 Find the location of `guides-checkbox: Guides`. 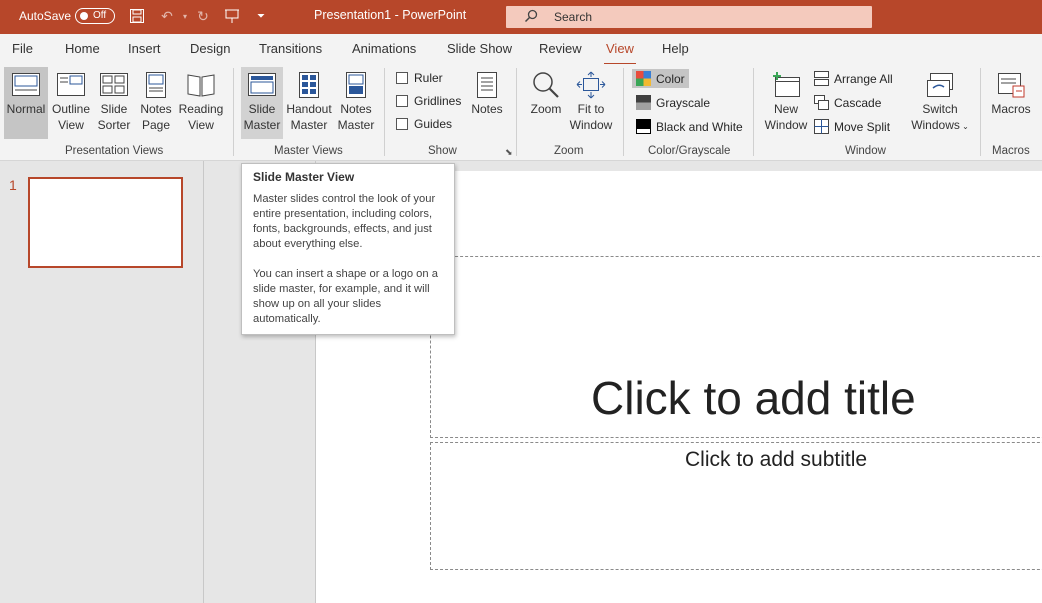

guides-checkbox: Guides is located at coordinates (424, 124).